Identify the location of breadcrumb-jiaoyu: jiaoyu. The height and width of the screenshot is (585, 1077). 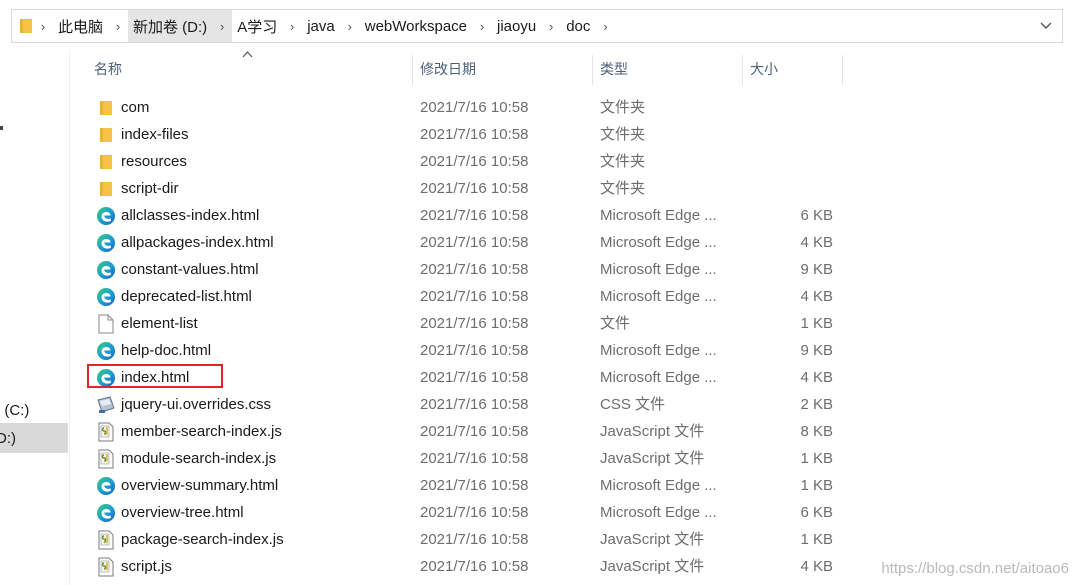
(516, 26).